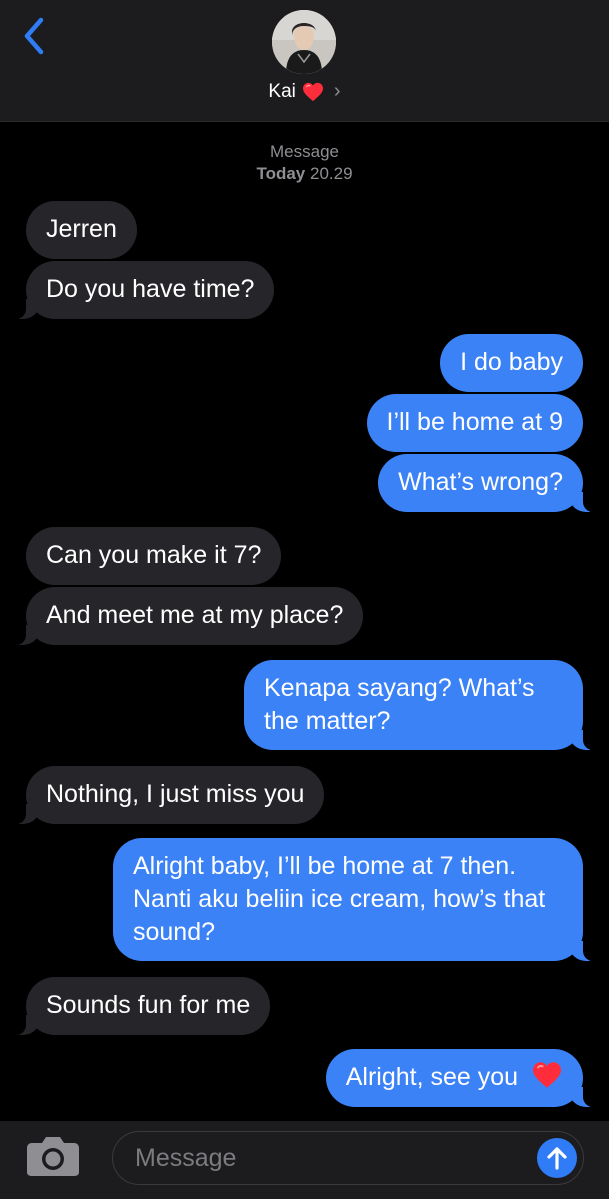 The width and height of the screenshot is (609, 1199). I want to click on message-text: What’s wrong?, so click(480, 482).